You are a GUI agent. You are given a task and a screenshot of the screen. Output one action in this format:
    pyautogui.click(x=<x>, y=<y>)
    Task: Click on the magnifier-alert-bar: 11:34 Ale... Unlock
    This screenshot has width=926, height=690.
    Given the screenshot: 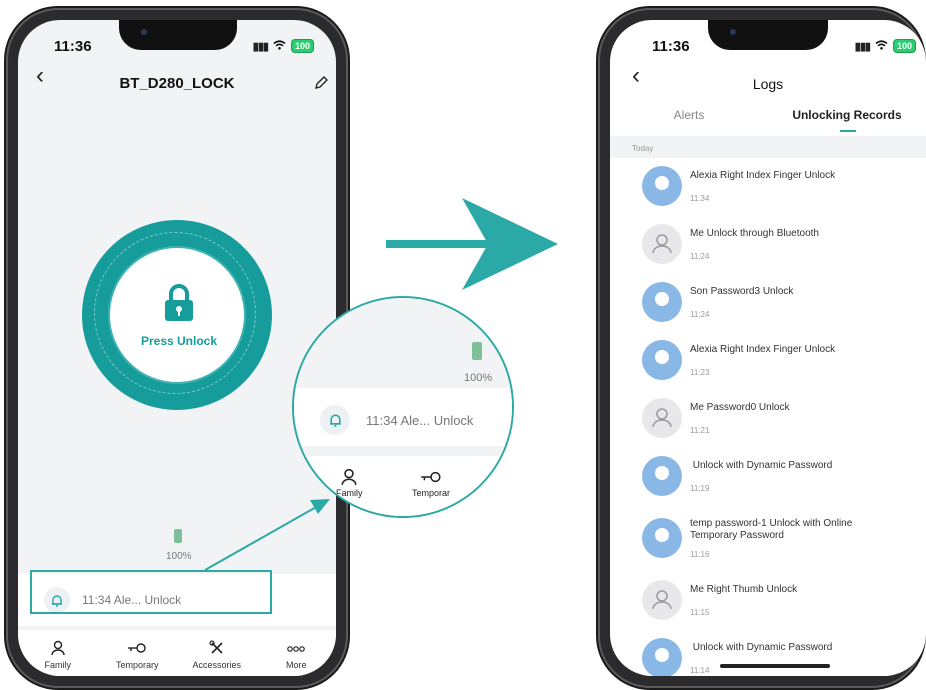 What is the action you would take?
    pyautogui.click(x=403, y=420)
    